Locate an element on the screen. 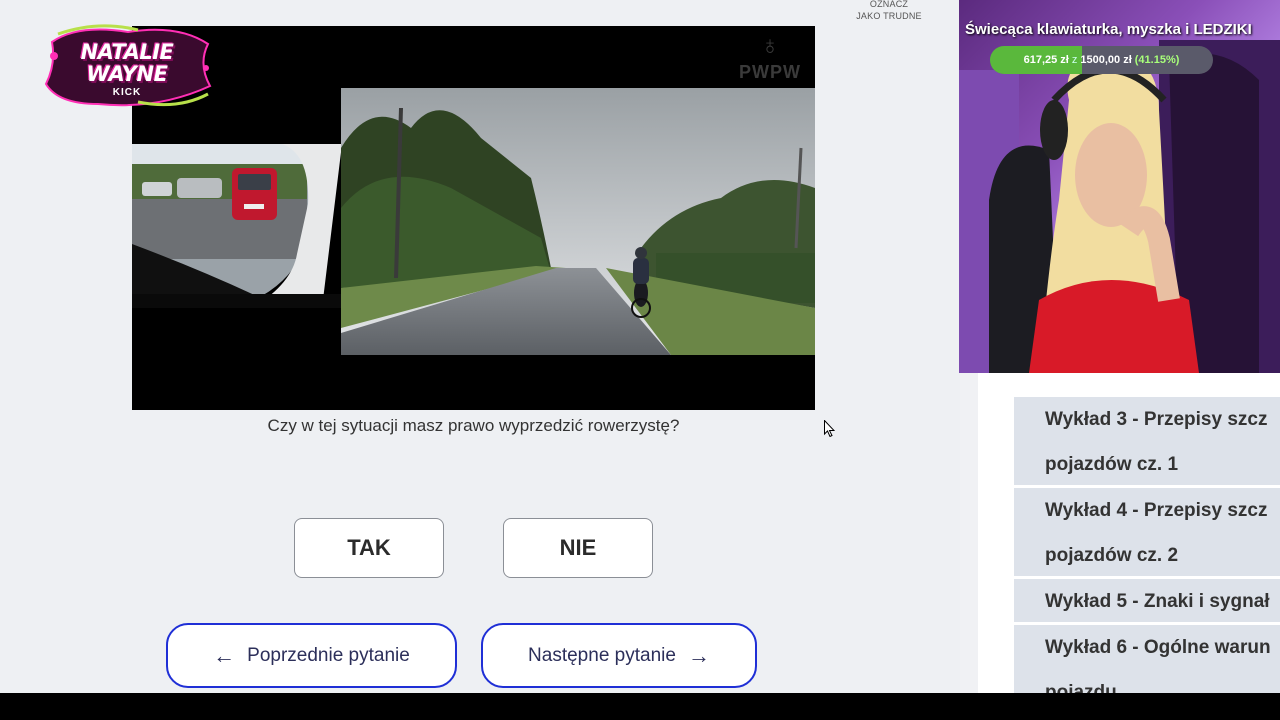 The height and width of the screenshot is (720, 1280). logo-line2: WAYNE is located at coordinates (127, 74).